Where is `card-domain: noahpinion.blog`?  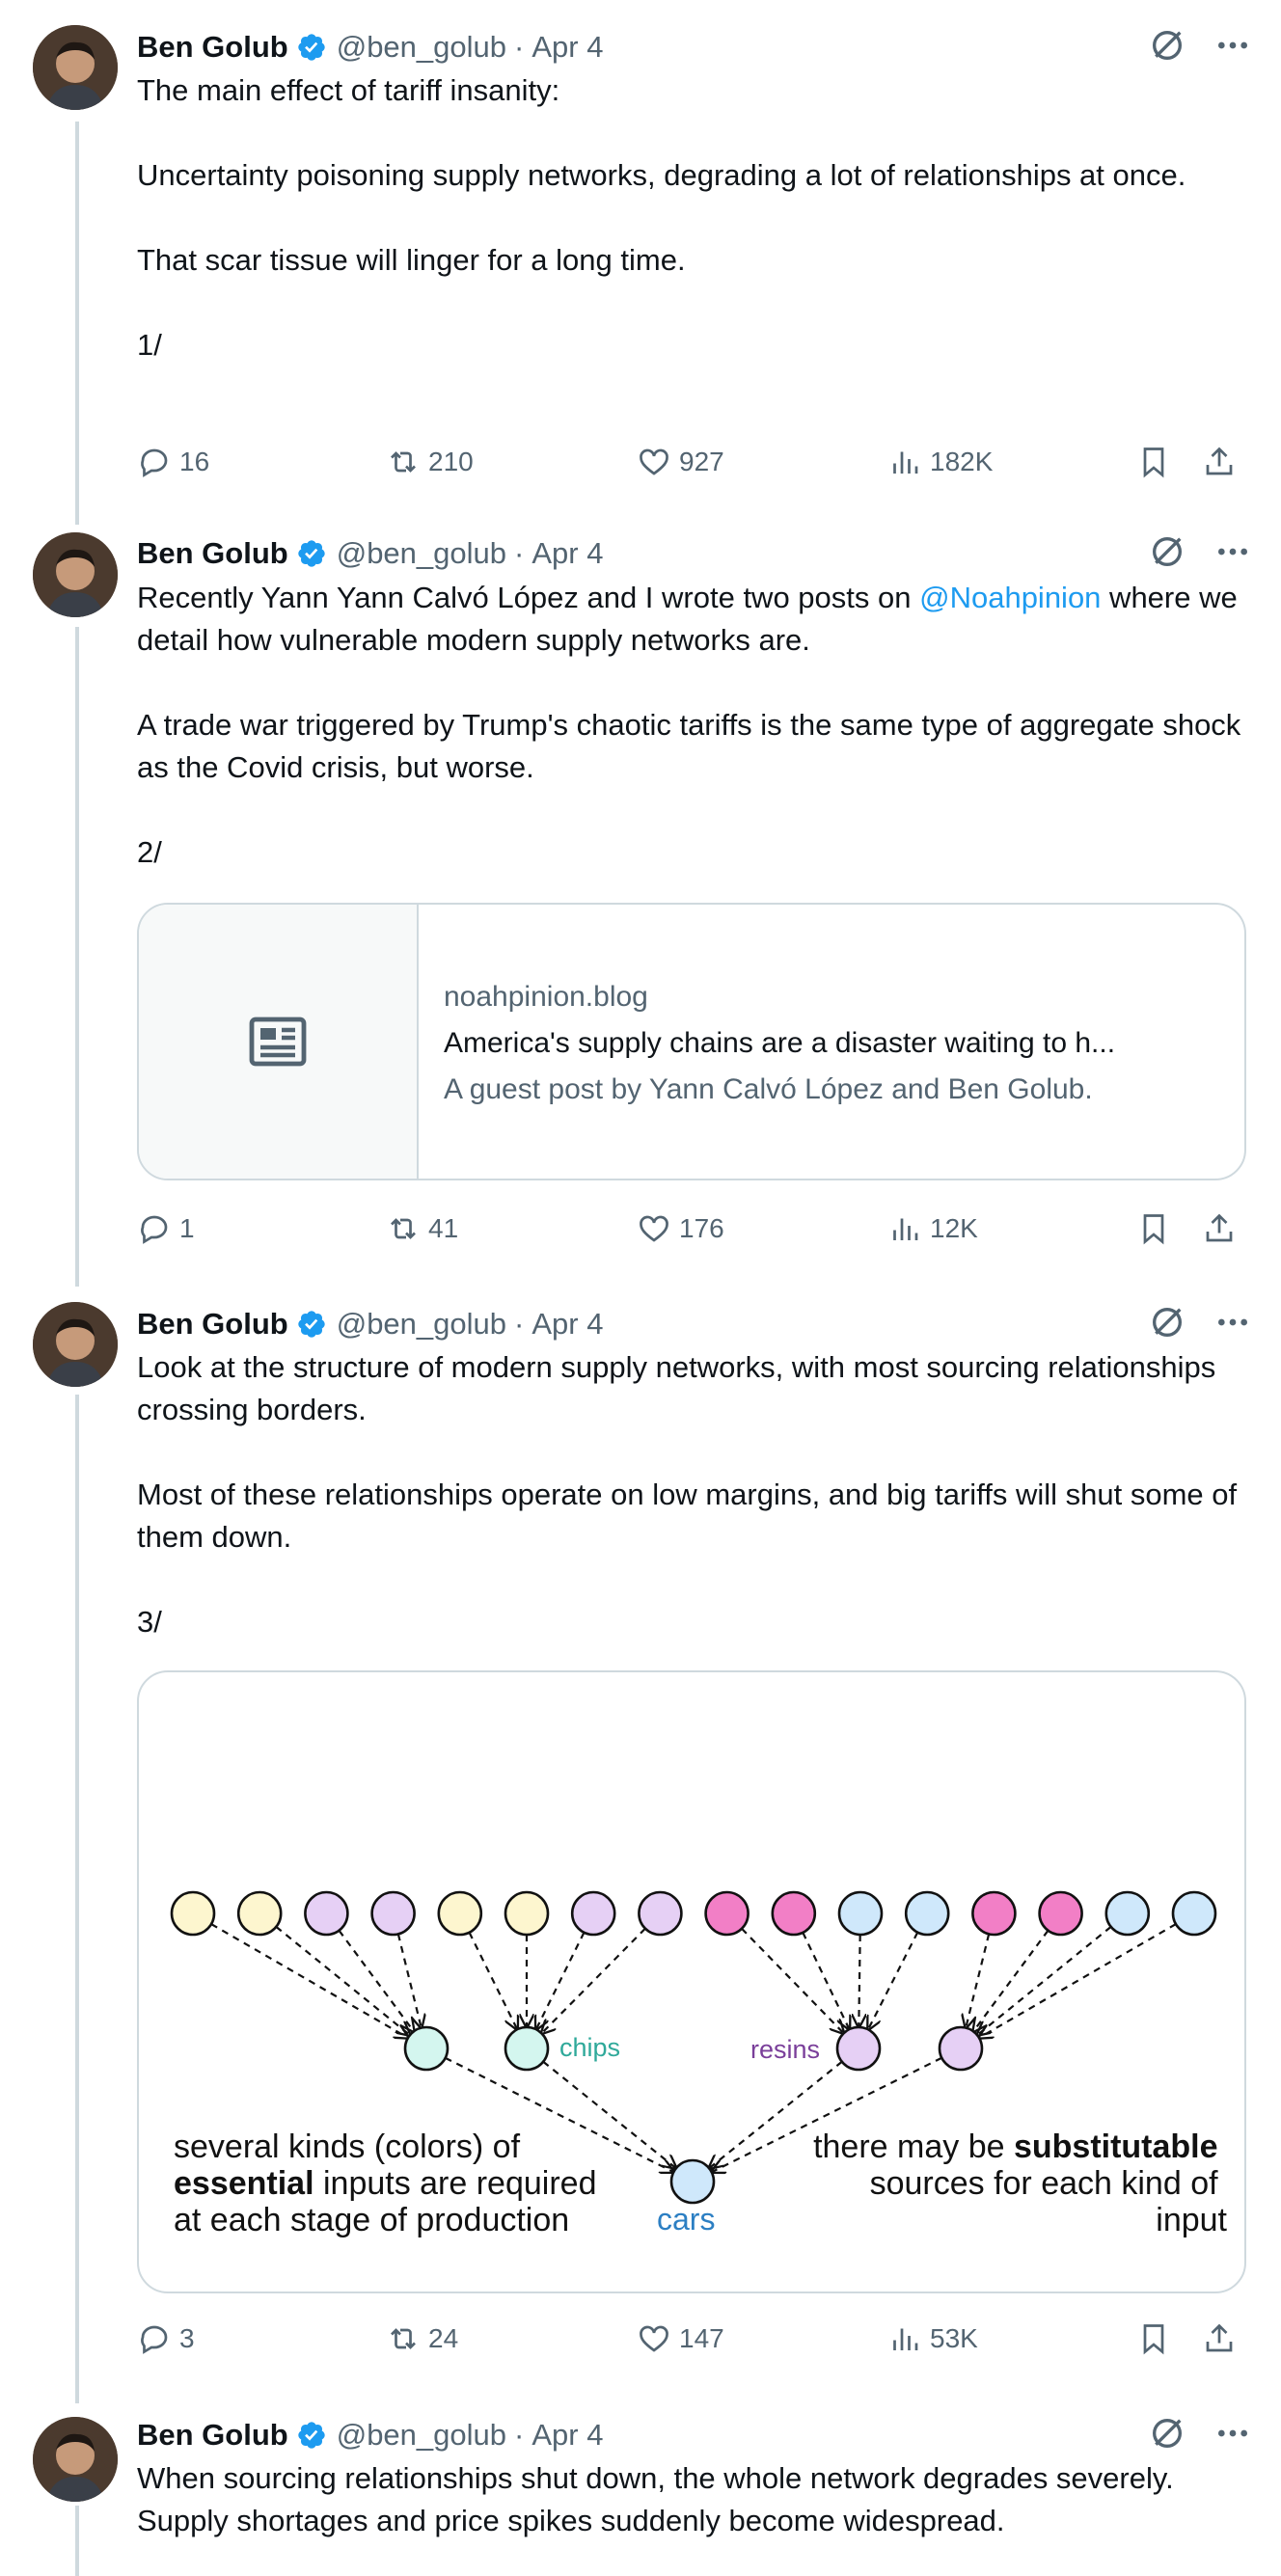 card-domain: noahpinion.blog is located at coordinates (546, 997).